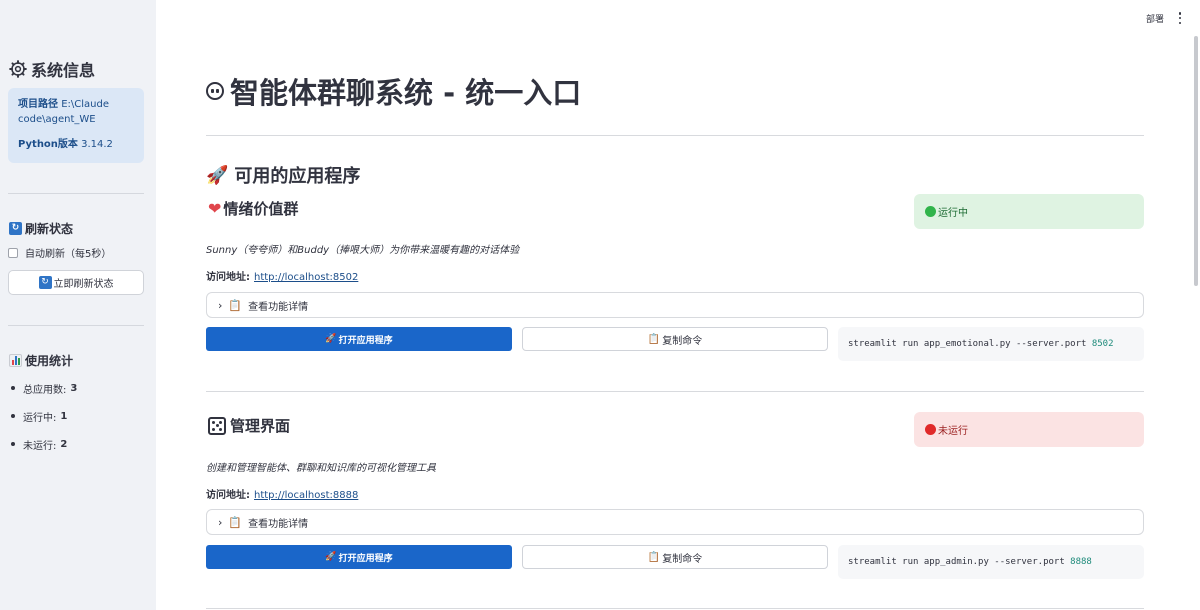  Describe the element at coordinates (215, 91) in the screenshot. I see `robot-icon` at that location.